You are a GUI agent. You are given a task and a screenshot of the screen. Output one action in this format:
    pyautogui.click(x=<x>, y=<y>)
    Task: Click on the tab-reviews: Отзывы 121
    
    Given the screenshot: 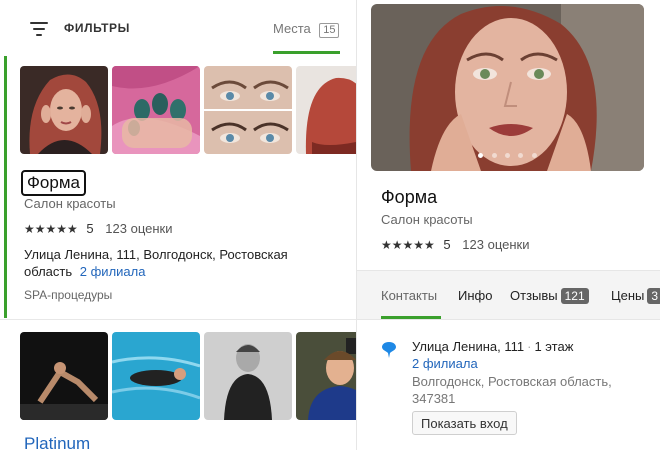 What is the action you would take?
    pyautogui.click(x=549, y=296)
    